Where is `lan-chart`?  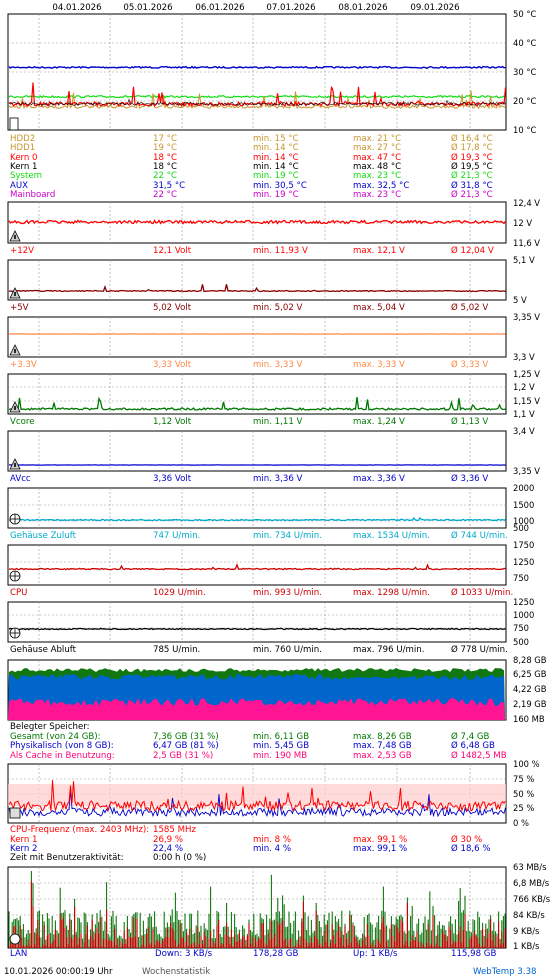 lan-chart is located at coordinates (257, 907).